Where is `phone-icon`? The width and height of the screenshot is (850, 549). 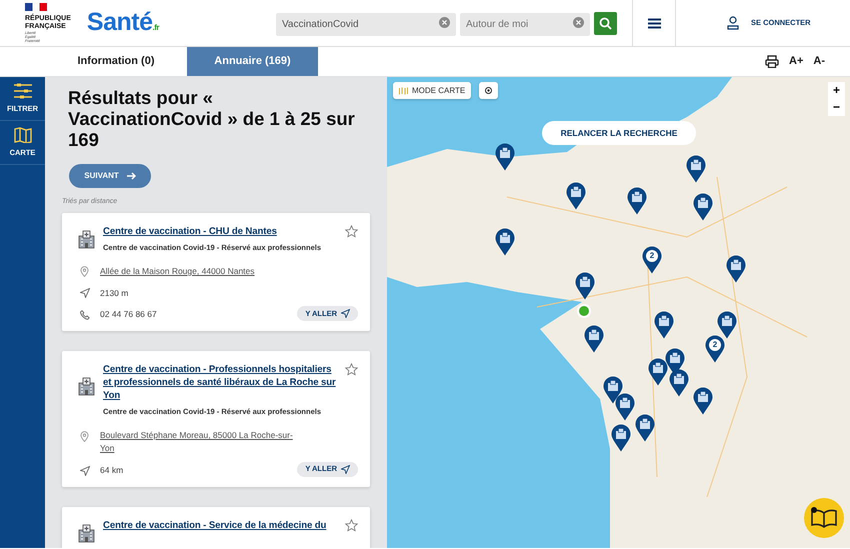 phone-icon is located at coordinates (85, 315).